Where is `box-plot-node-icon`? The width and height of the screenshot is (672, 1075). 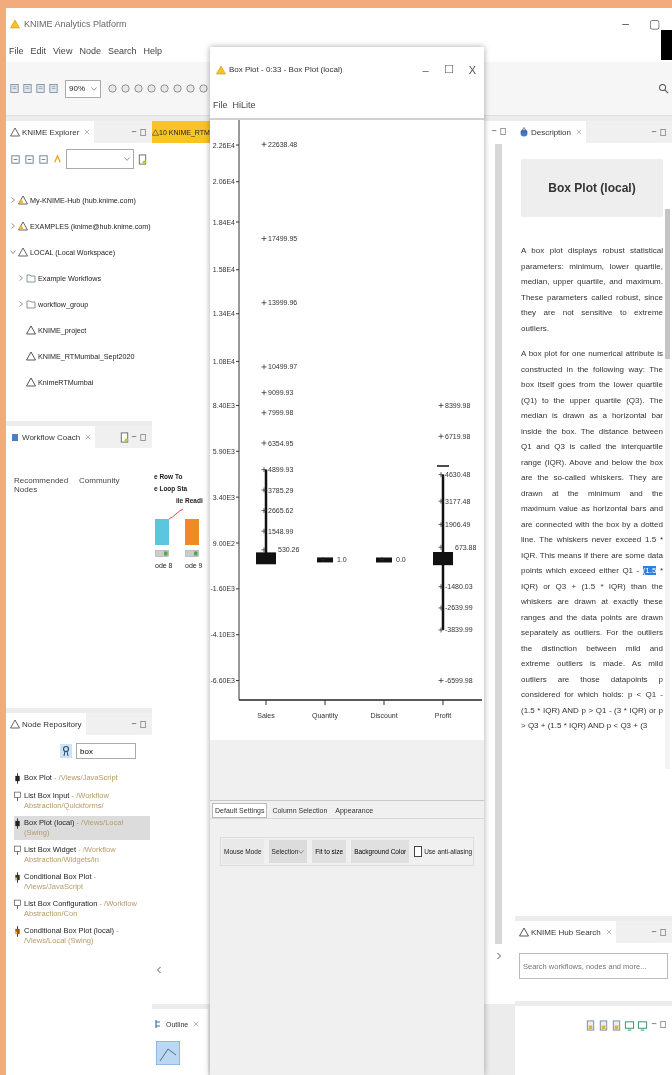
box-plot-node-icon is located at coordinates (17, 877).